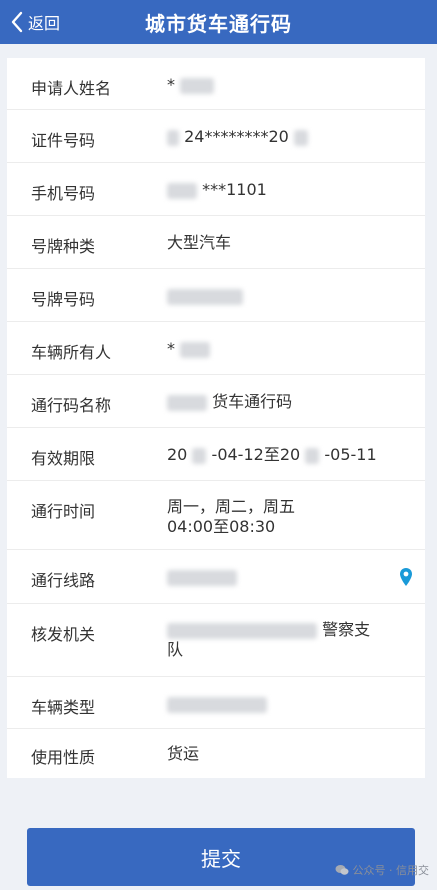 The width and height of the screenshot is (437, 890). Describe the element at coordinates (256, 454) in the screenshot. I see `validity-middle: -04-12至20` at that location.